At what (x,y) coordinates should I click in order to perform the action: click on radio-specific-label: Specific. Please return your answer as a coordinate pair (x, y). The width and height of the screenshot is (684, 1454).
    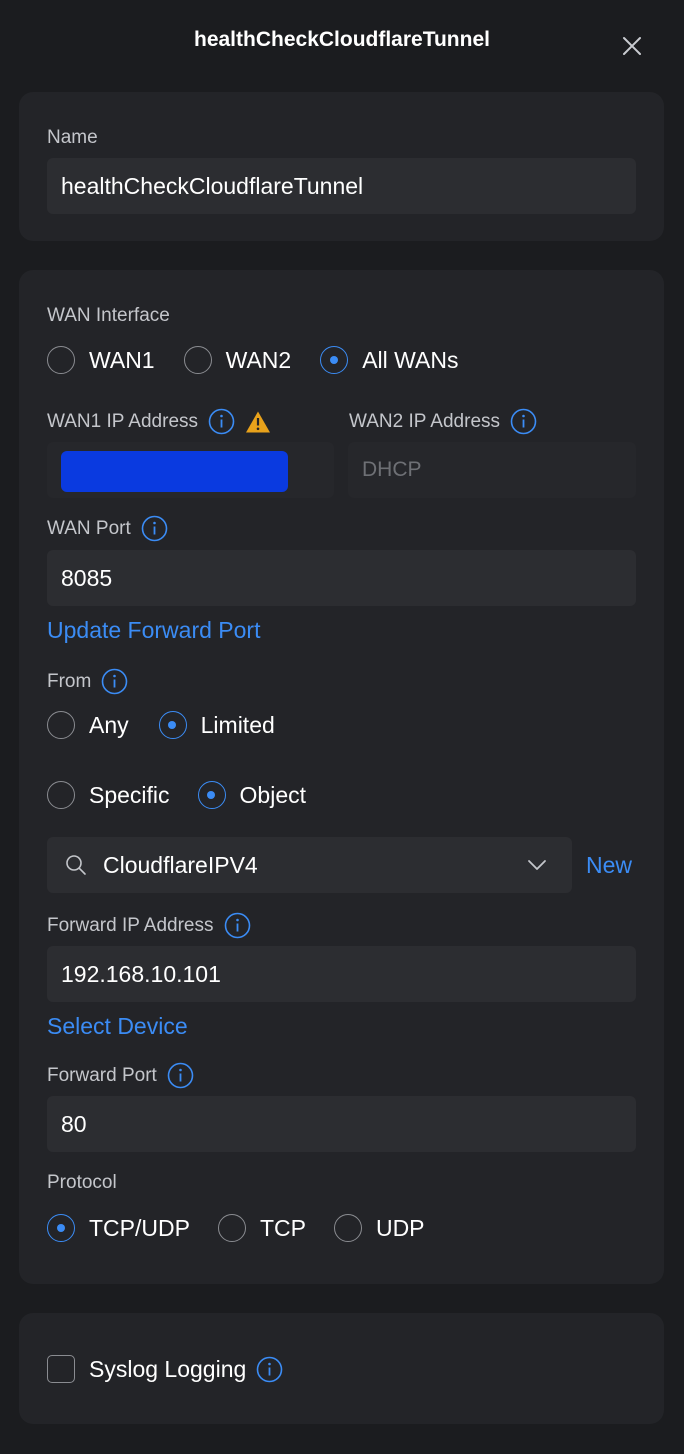
    Looking at the image, I should click on (129, 794).